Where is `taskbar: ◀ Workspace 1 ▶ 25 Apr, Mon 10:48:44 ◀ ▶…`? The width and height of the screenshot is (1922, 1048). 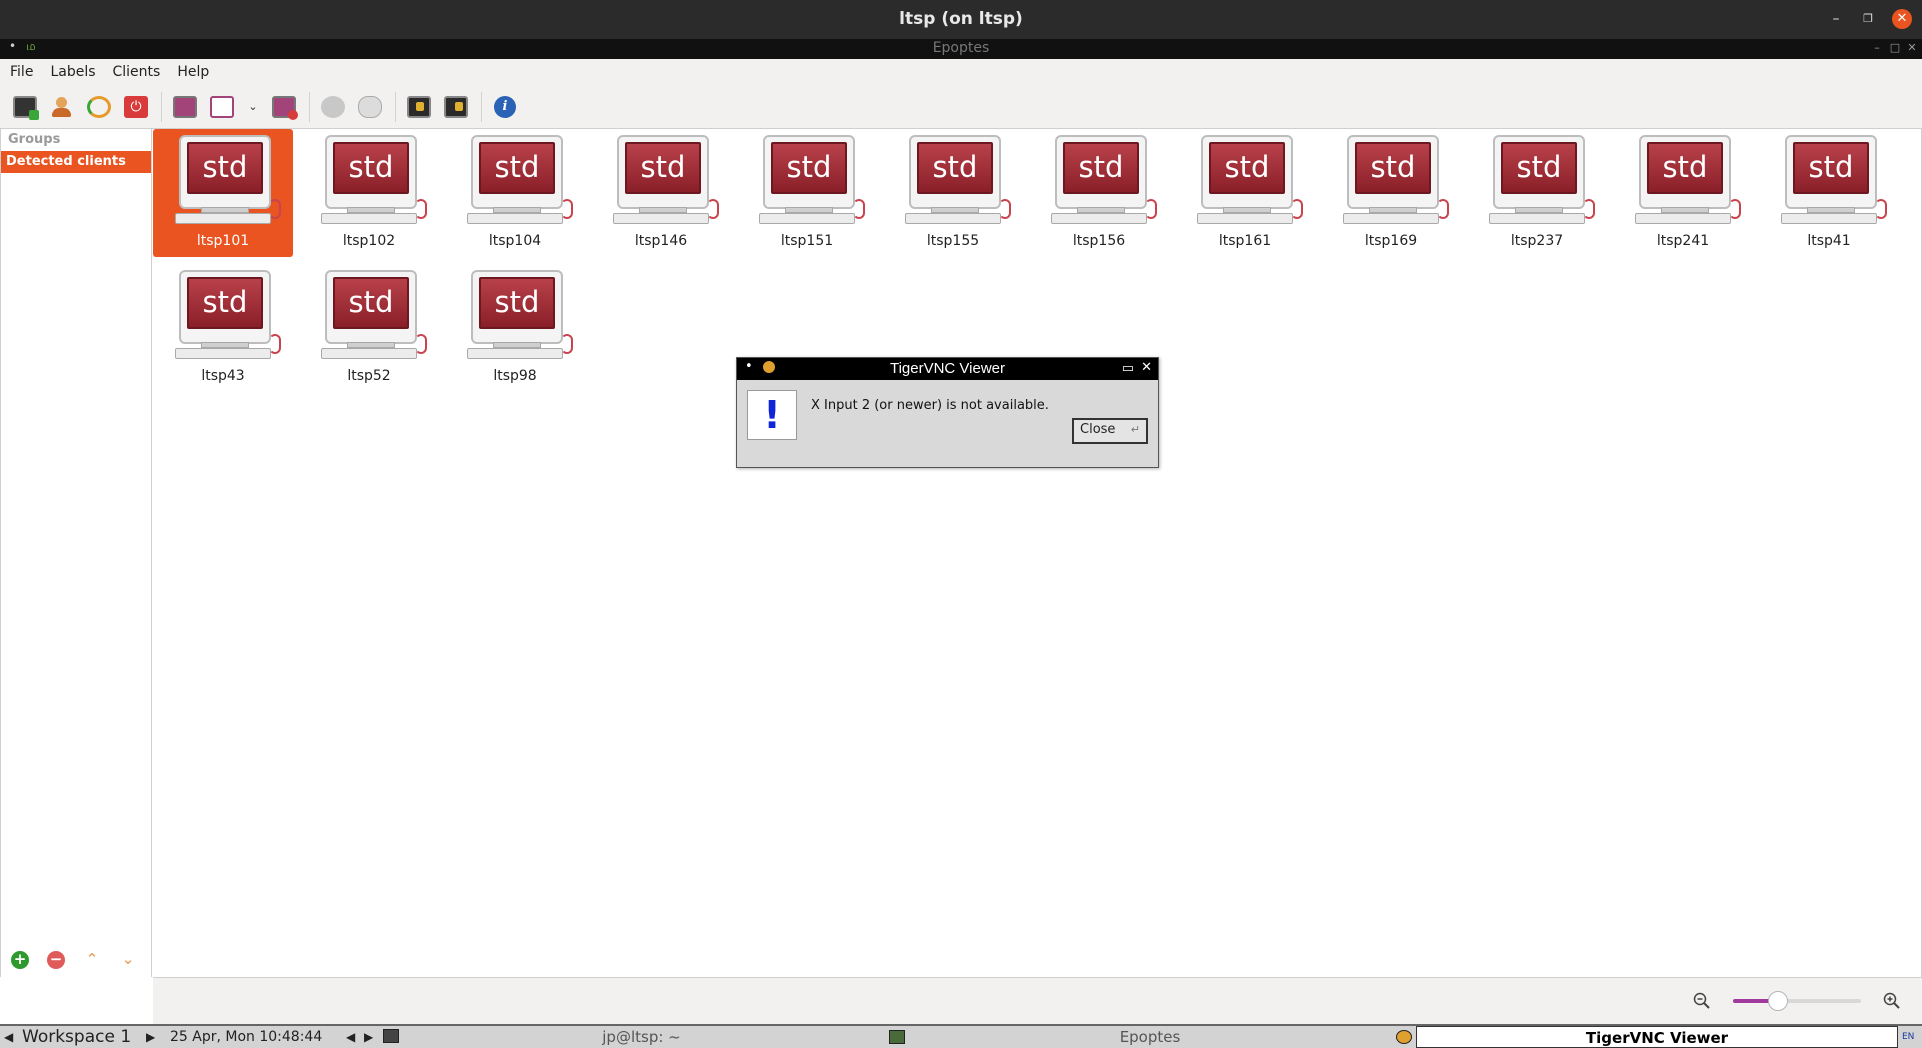
taskbar: ◀ Workspace 1 ▶ 25 Apr, Mon 10:48:44 ◀ ▶… is located at coordinates (961, 1036).